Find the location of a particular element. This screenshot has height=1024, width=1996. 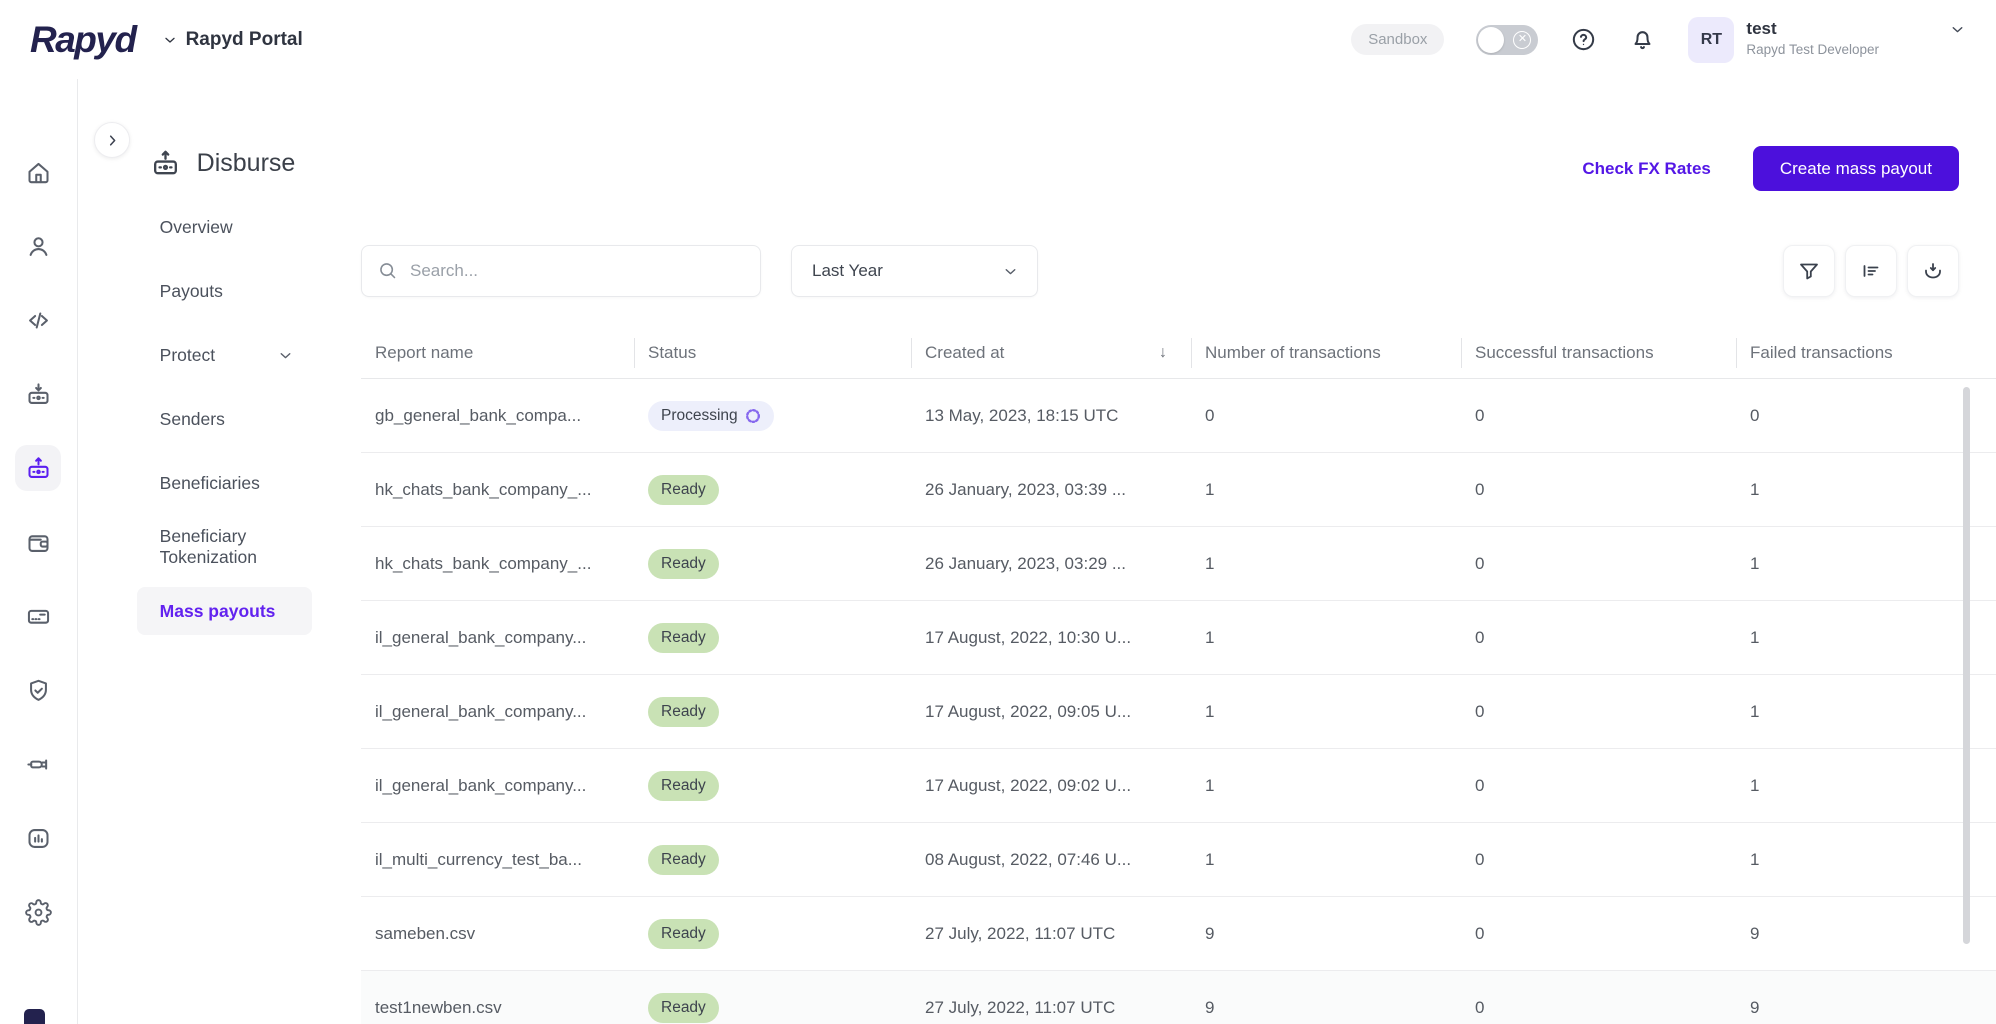

sort-icon is located at coordinates (1871, 271).